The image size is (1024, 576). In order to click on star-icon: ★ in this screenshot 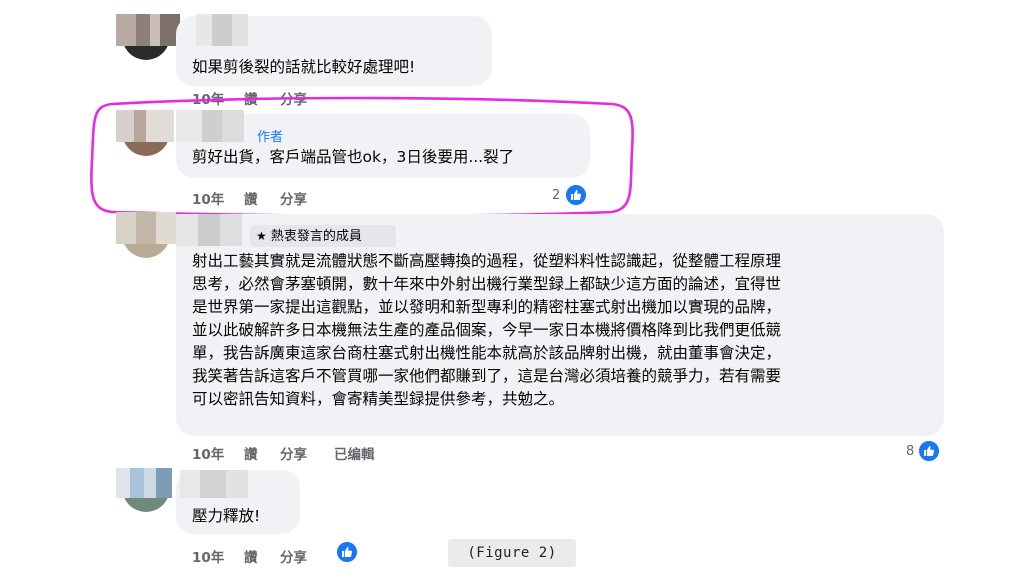, I will do `click(261, 236)`.